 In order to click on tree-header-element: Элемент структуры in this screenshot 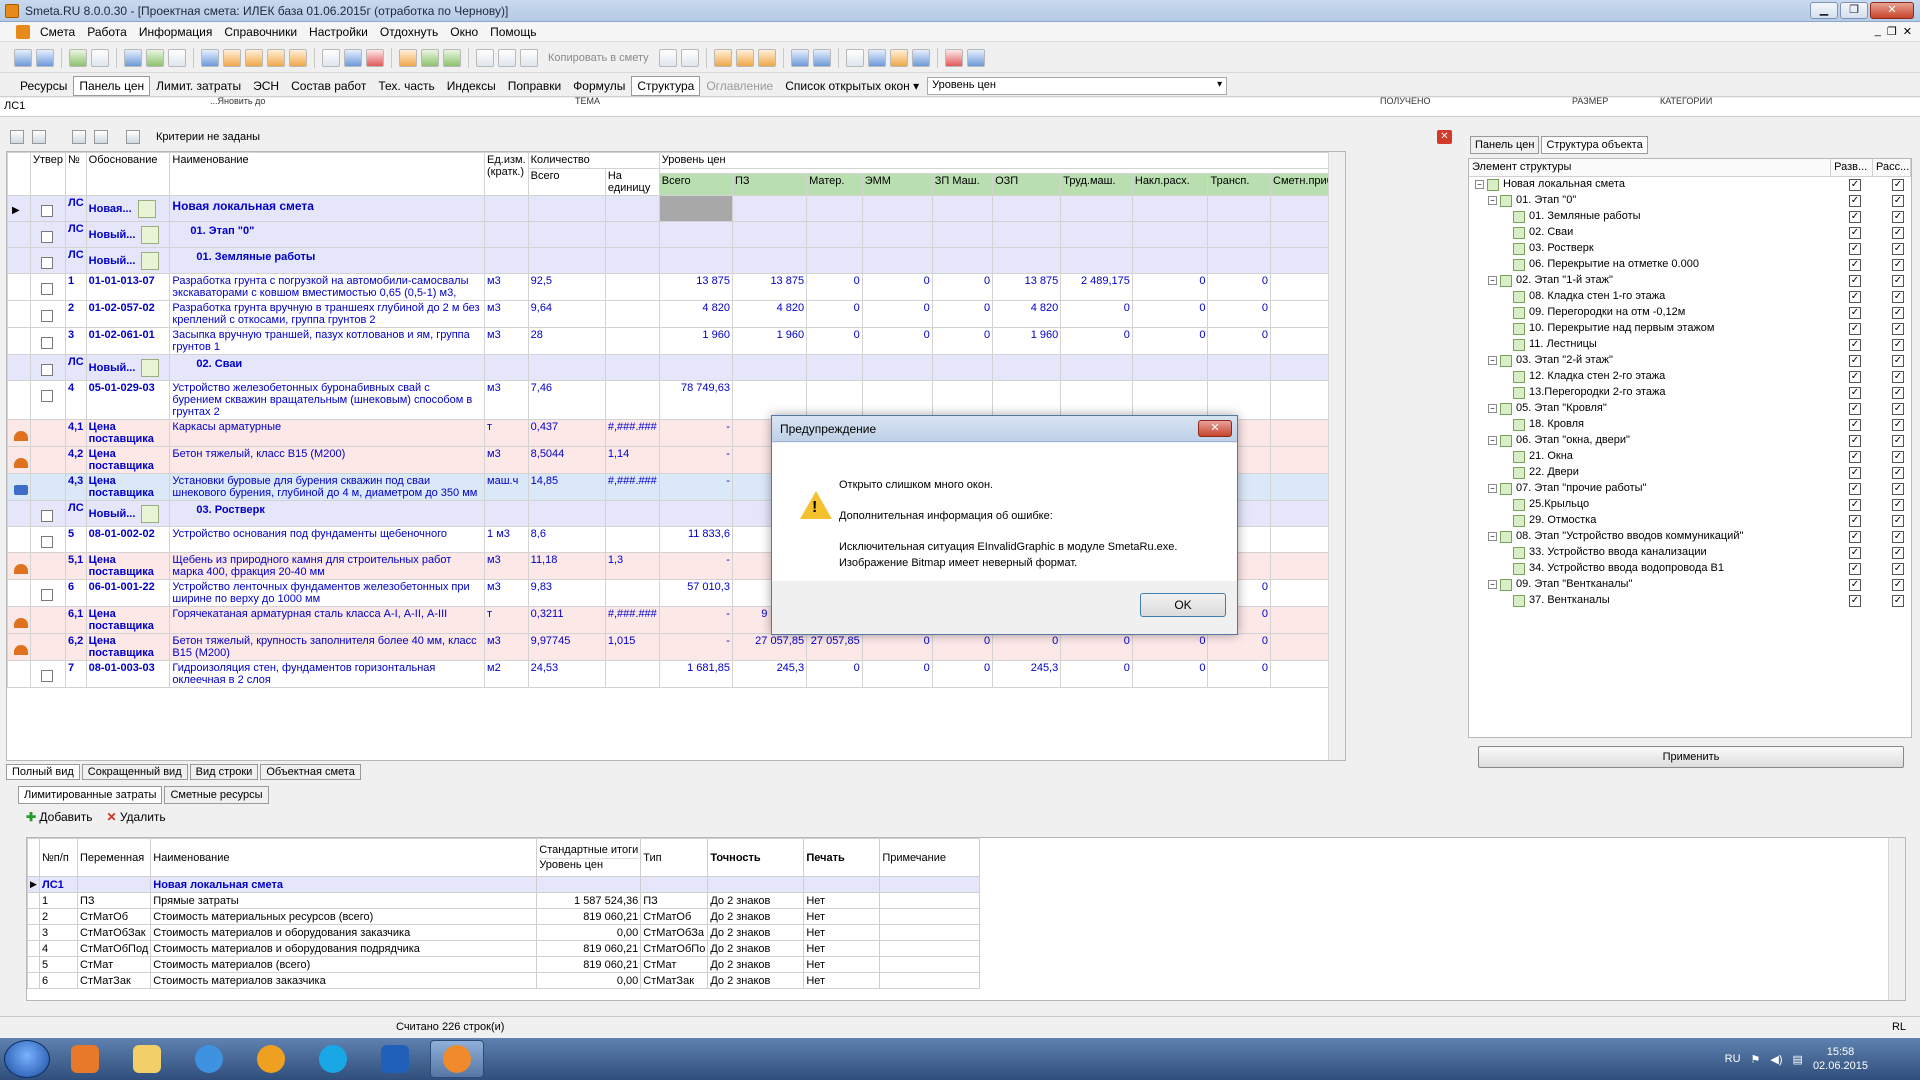, I will do `click(1650, 167)`.